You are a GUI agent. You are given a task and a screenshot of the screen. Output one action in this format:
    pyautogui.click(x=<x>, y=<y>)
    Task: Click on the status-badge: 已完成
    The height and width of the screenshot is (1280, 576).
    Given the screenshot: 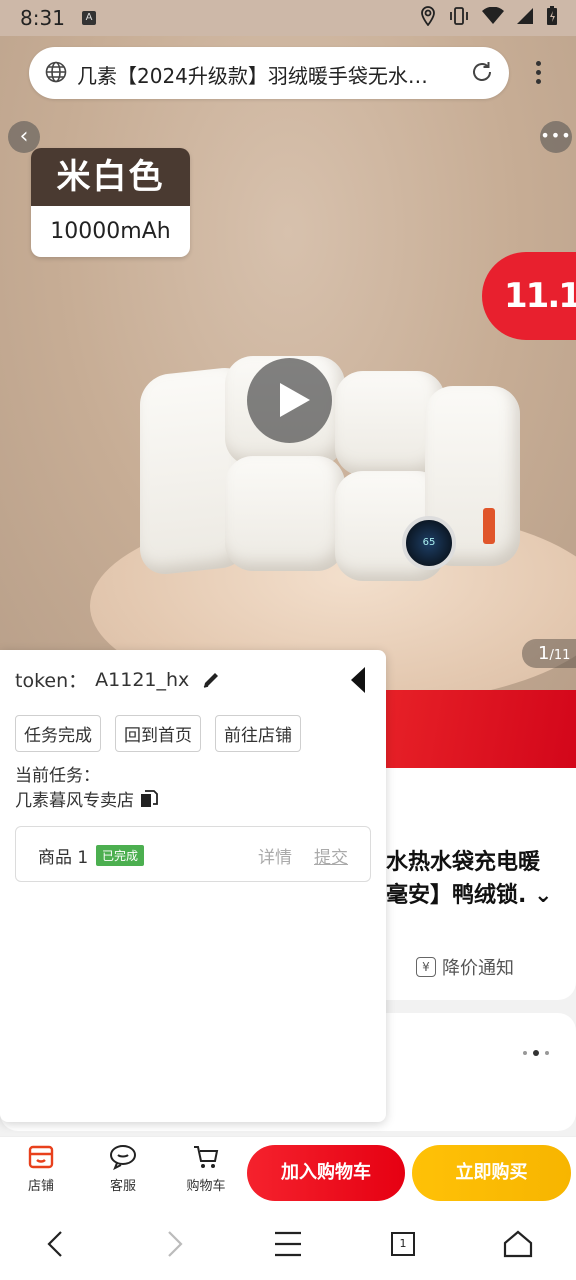 What is the action you would take?
    pyautogui.click(x=120, y=855)
    